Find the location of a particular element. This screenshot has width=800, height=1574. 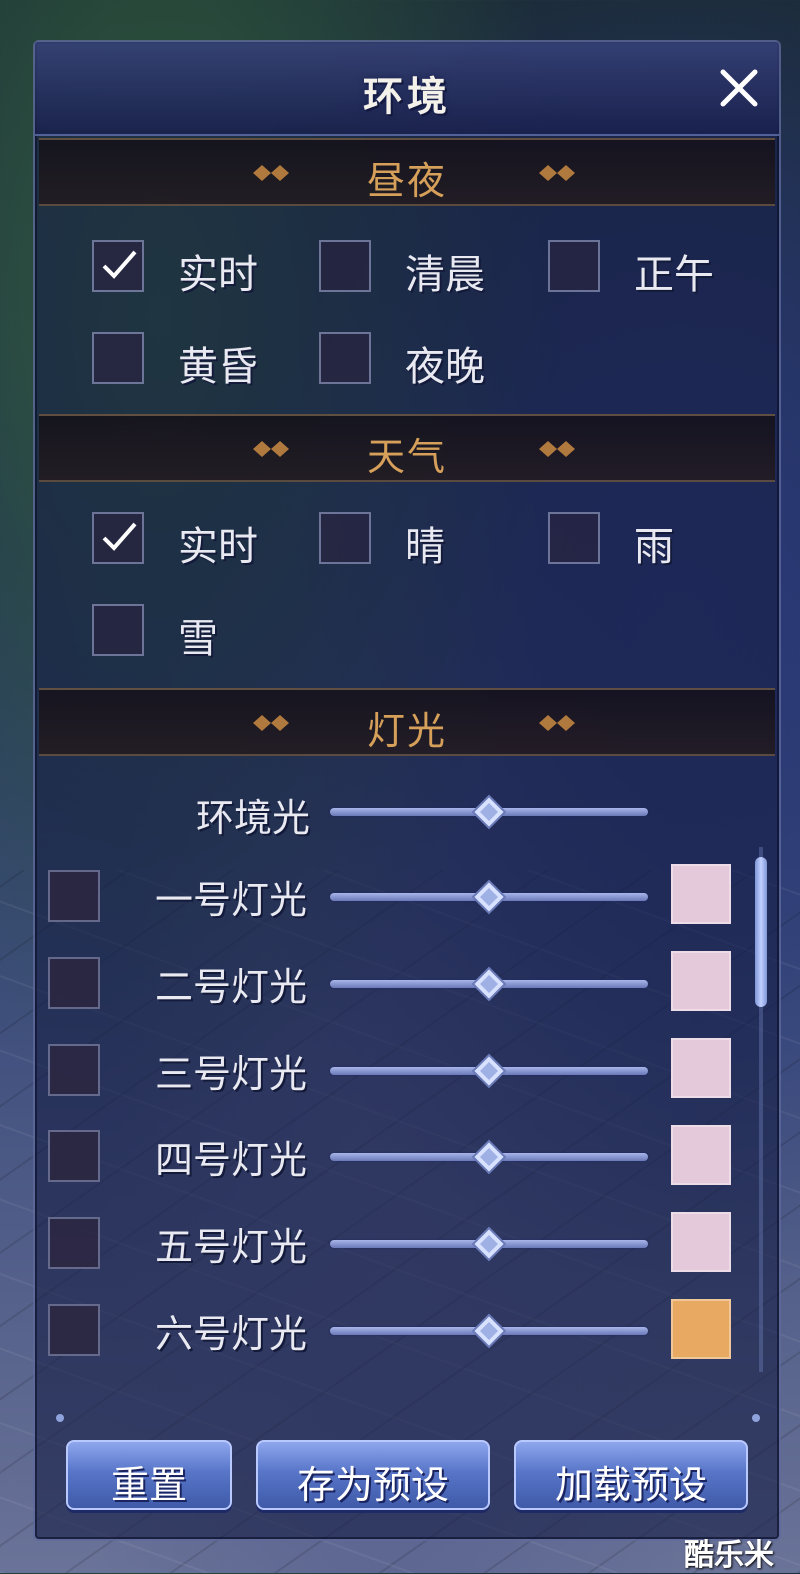

section-header-weather: 天气 is located at coordinates (407, 448).